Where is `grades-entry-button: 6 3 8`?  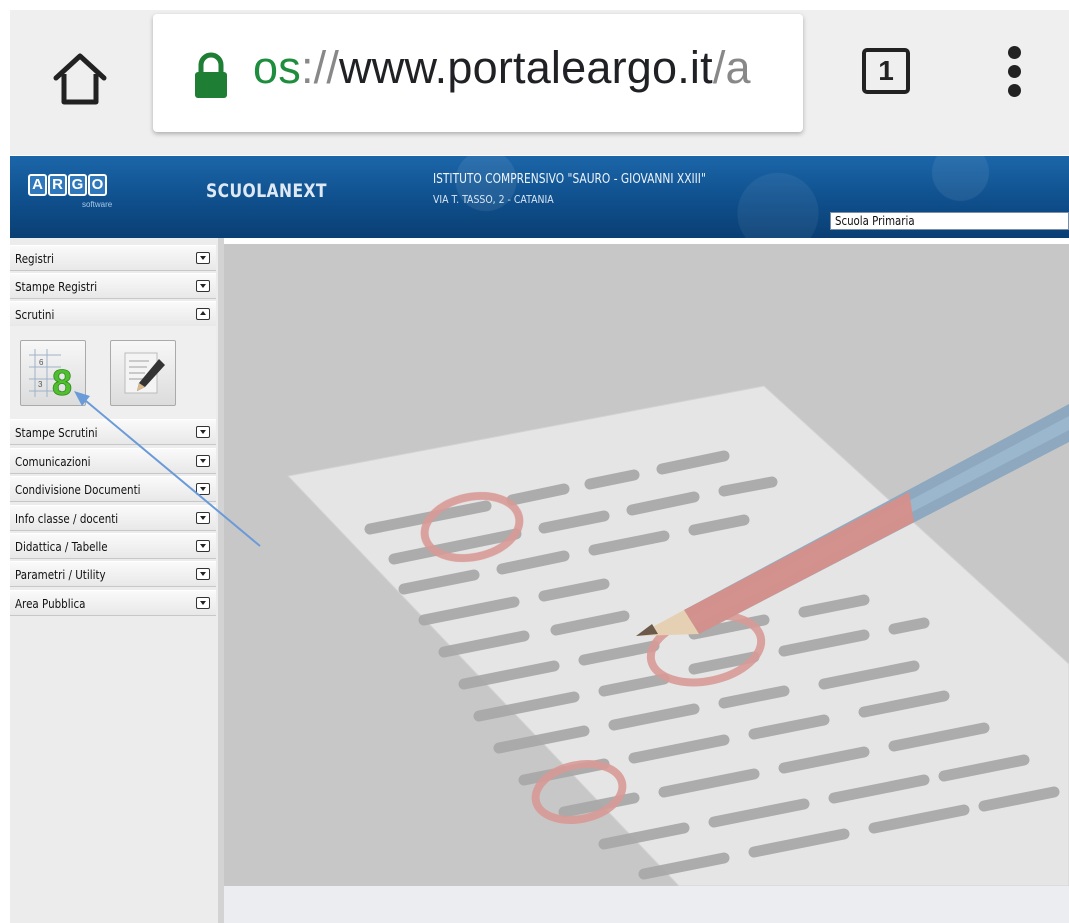 grades-entry-button: 6 3 8 is located at coordinates (53, 373).